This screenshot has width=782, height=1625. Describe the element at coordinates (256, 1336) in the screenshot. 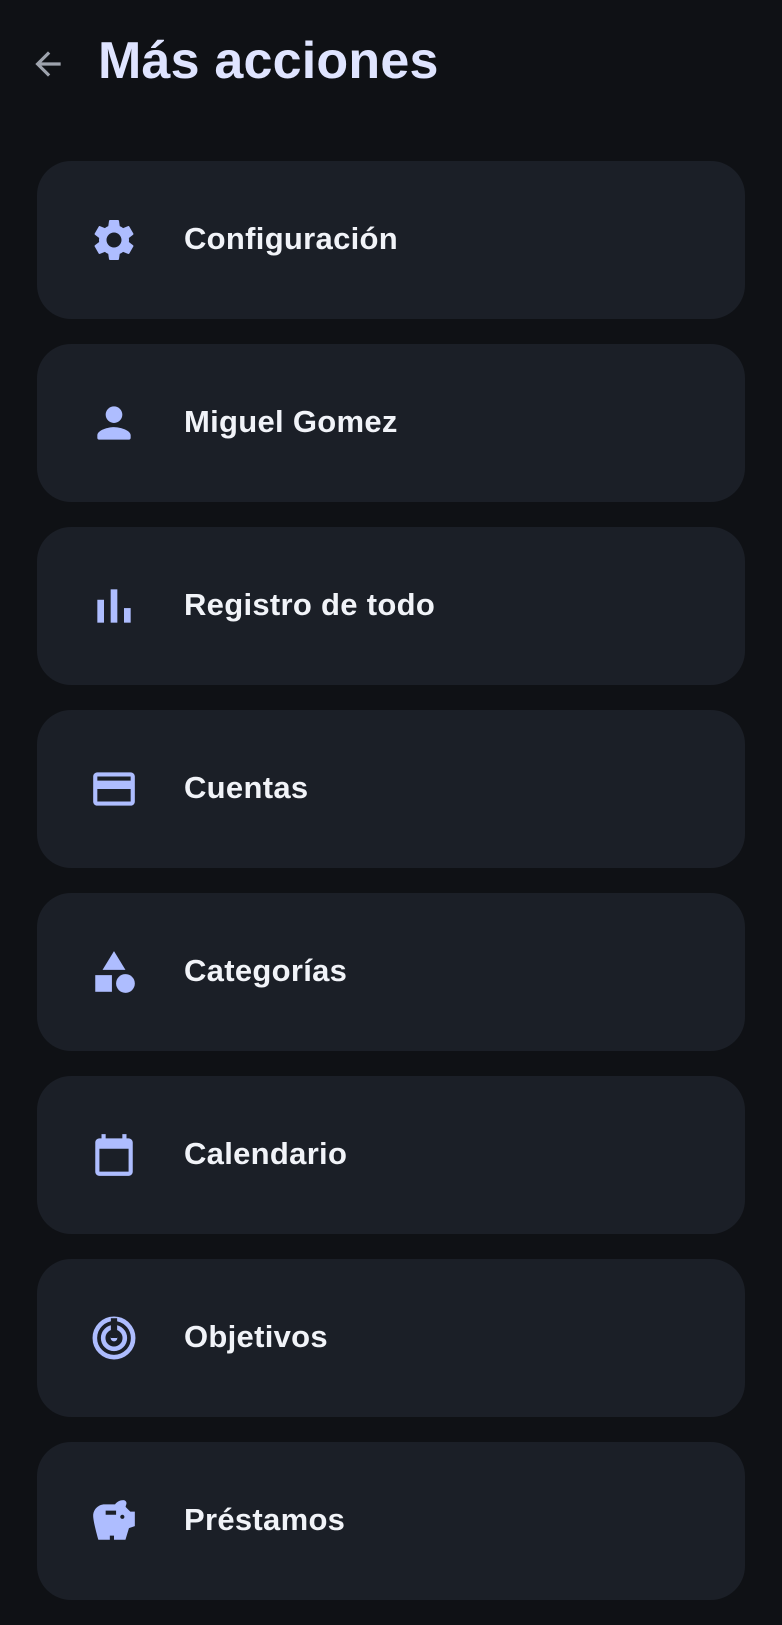

I see `menu-item-label: Objetivos` at that location.